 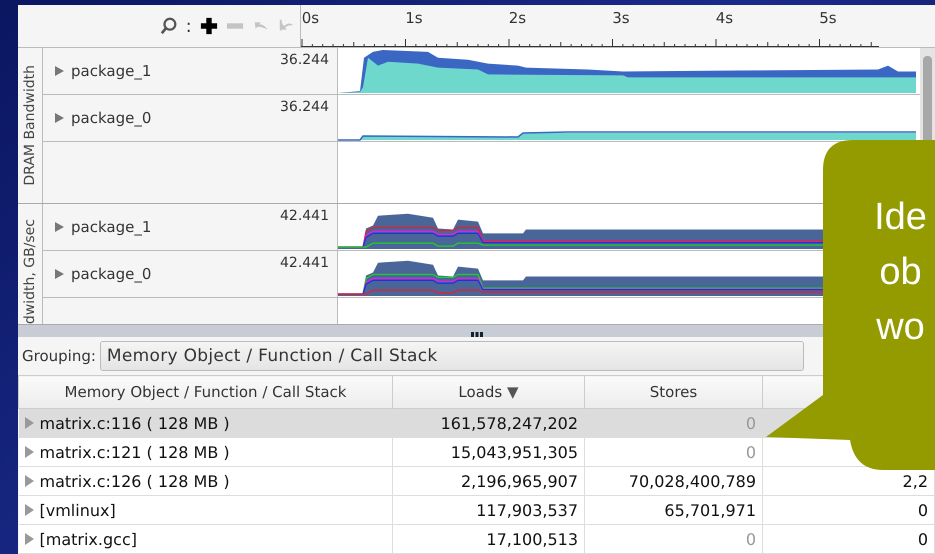 I want to click on table-cell: matrix.c:126 ( 128 MB ), so click(x=205, y=481).